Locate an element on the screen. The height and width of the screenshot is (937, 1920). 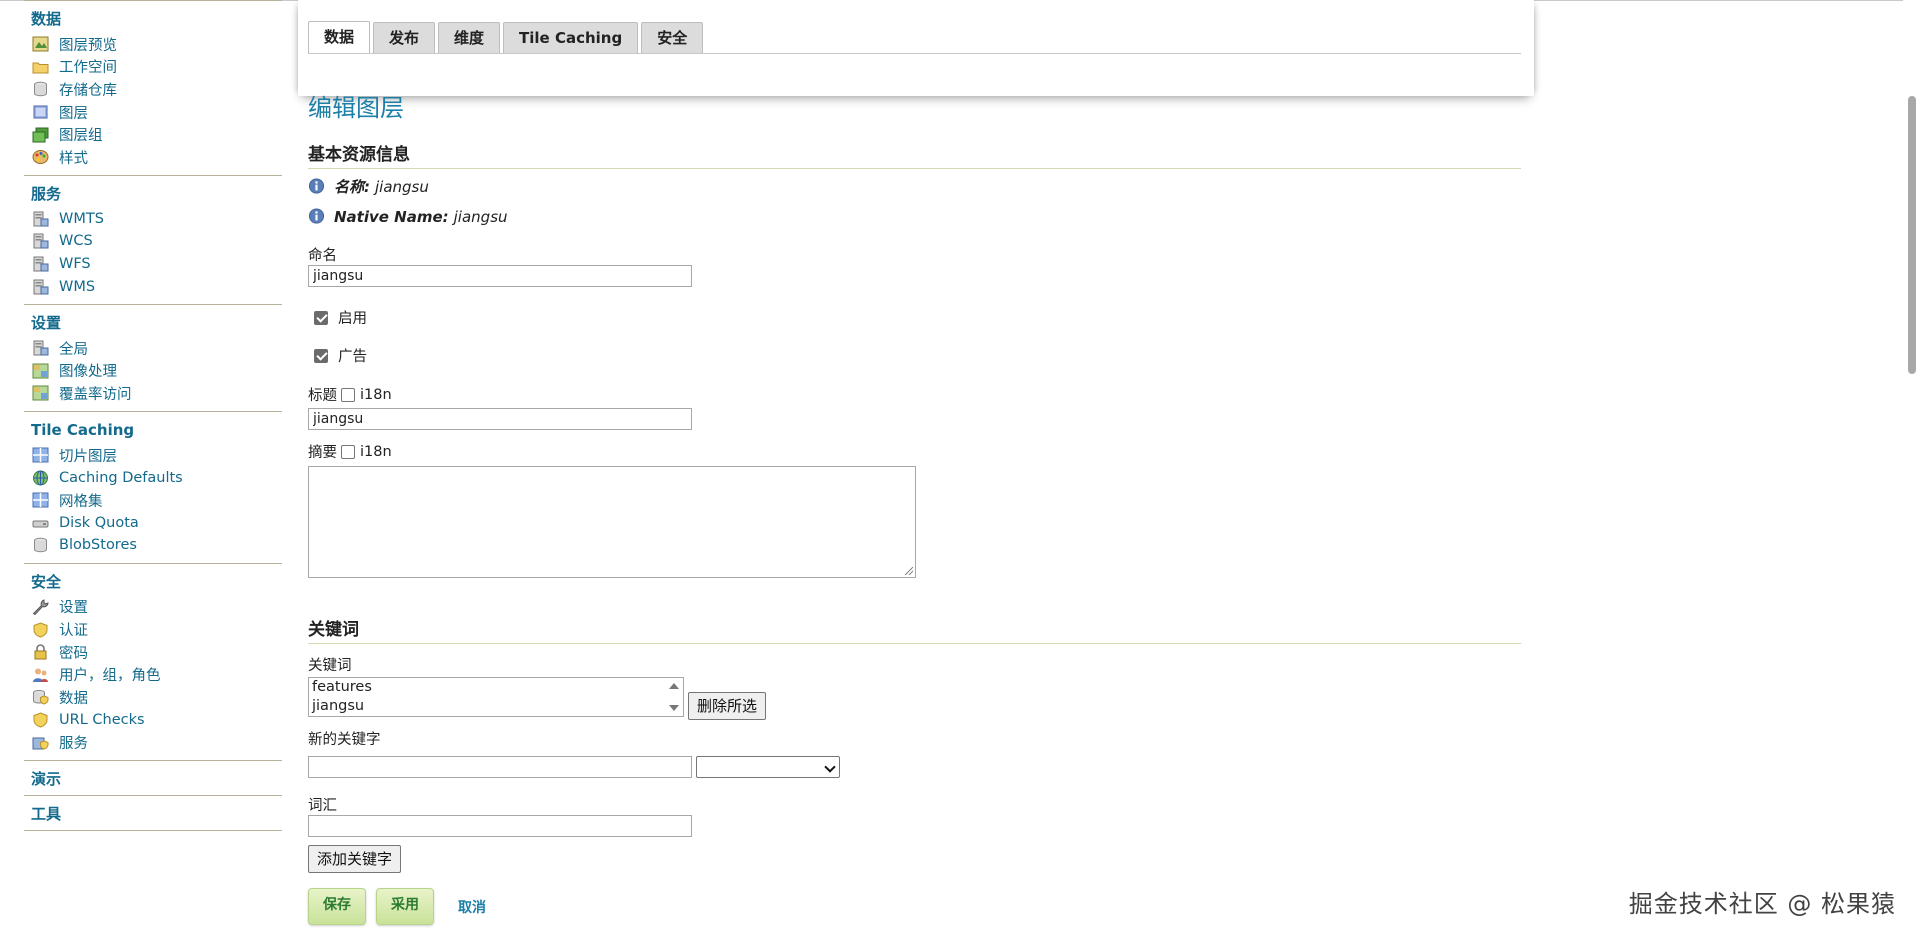
naming-input is located at coordinates (500, 276).